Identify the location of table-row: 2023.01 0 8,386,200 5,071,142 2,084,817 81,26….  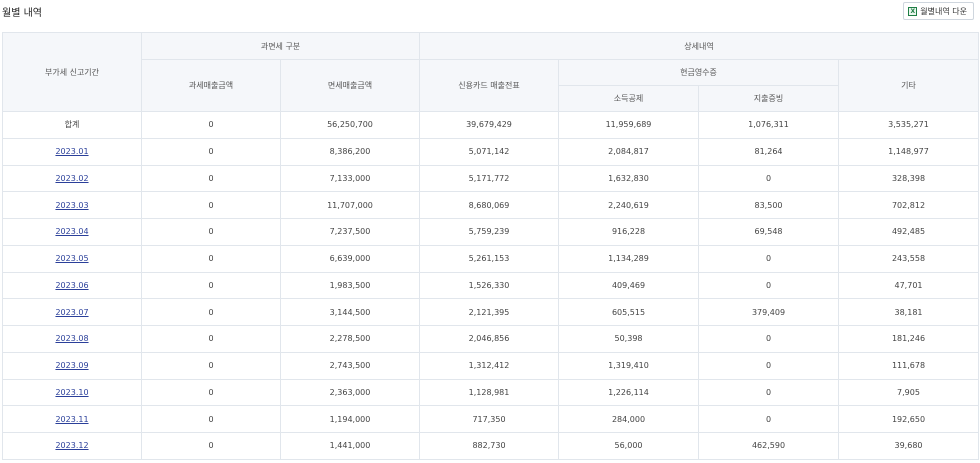
(491, 151).